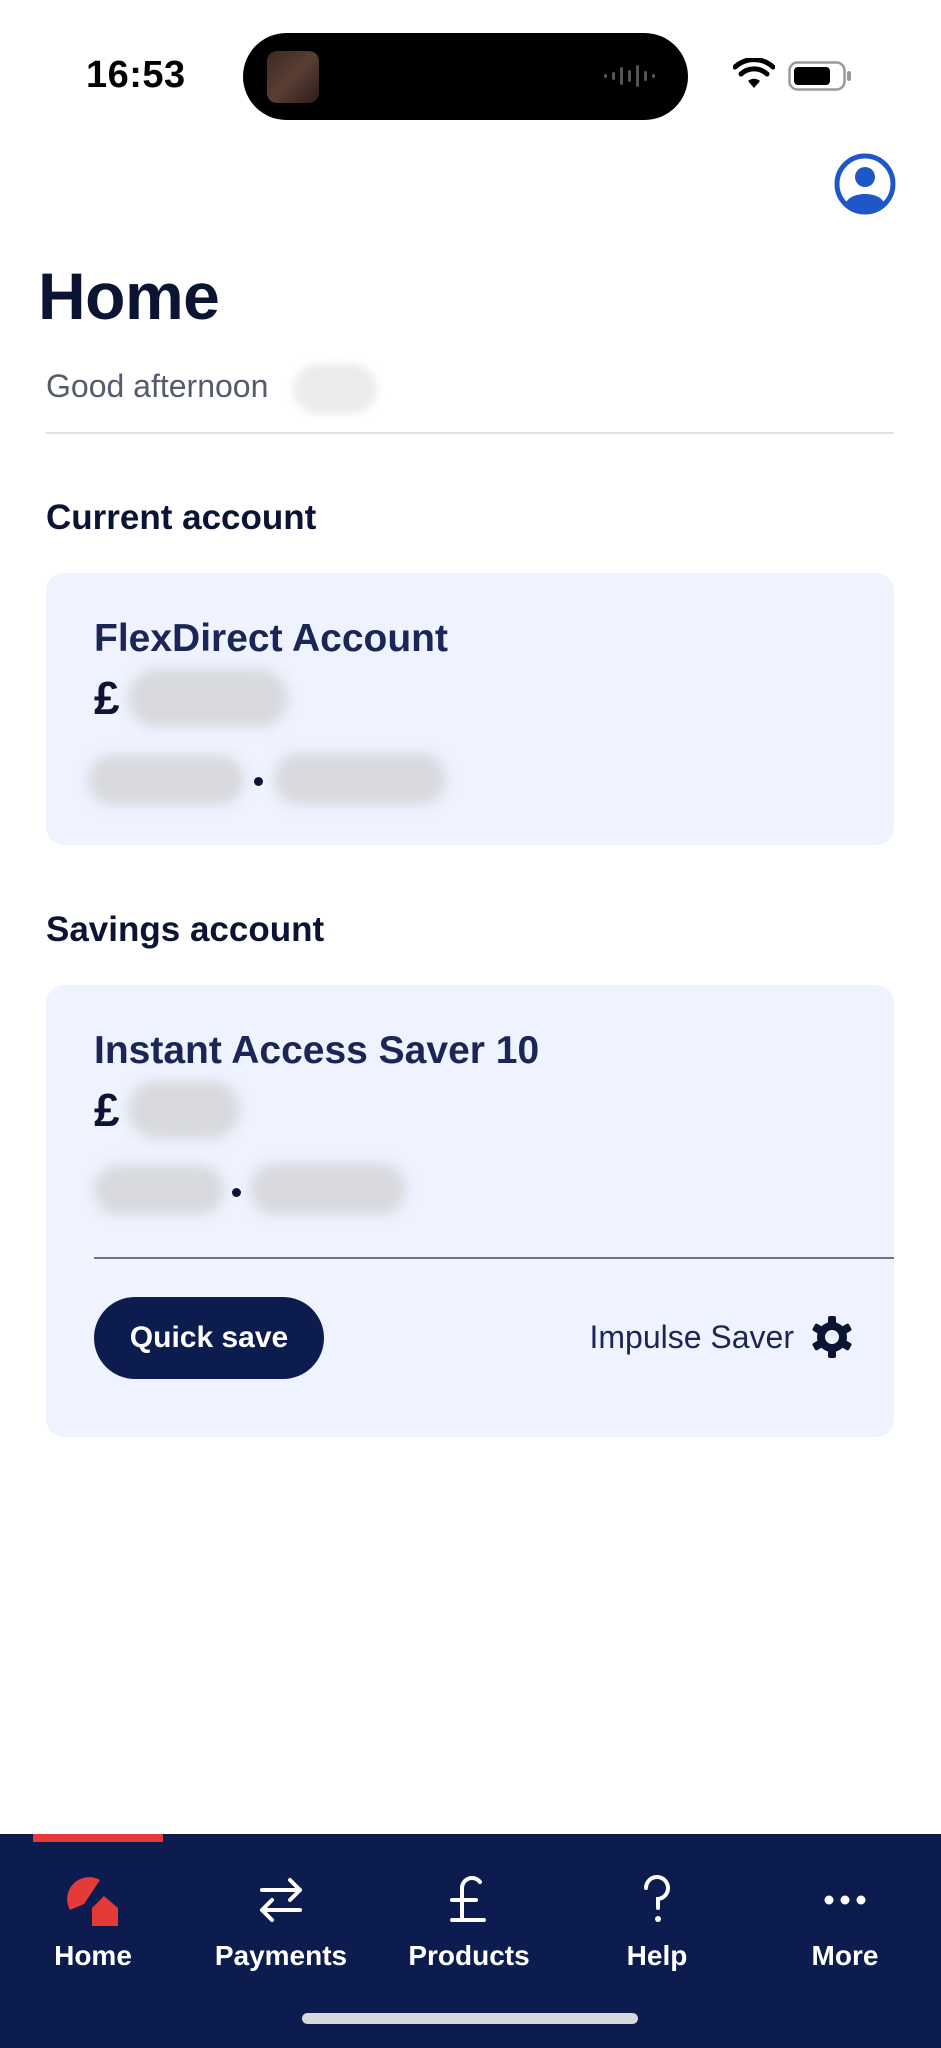 This screenshot has height=2048, width=941. Describe the element at coordinates (657, 1955) in the screenshot. I see `tab-help-label: Help` at that location.